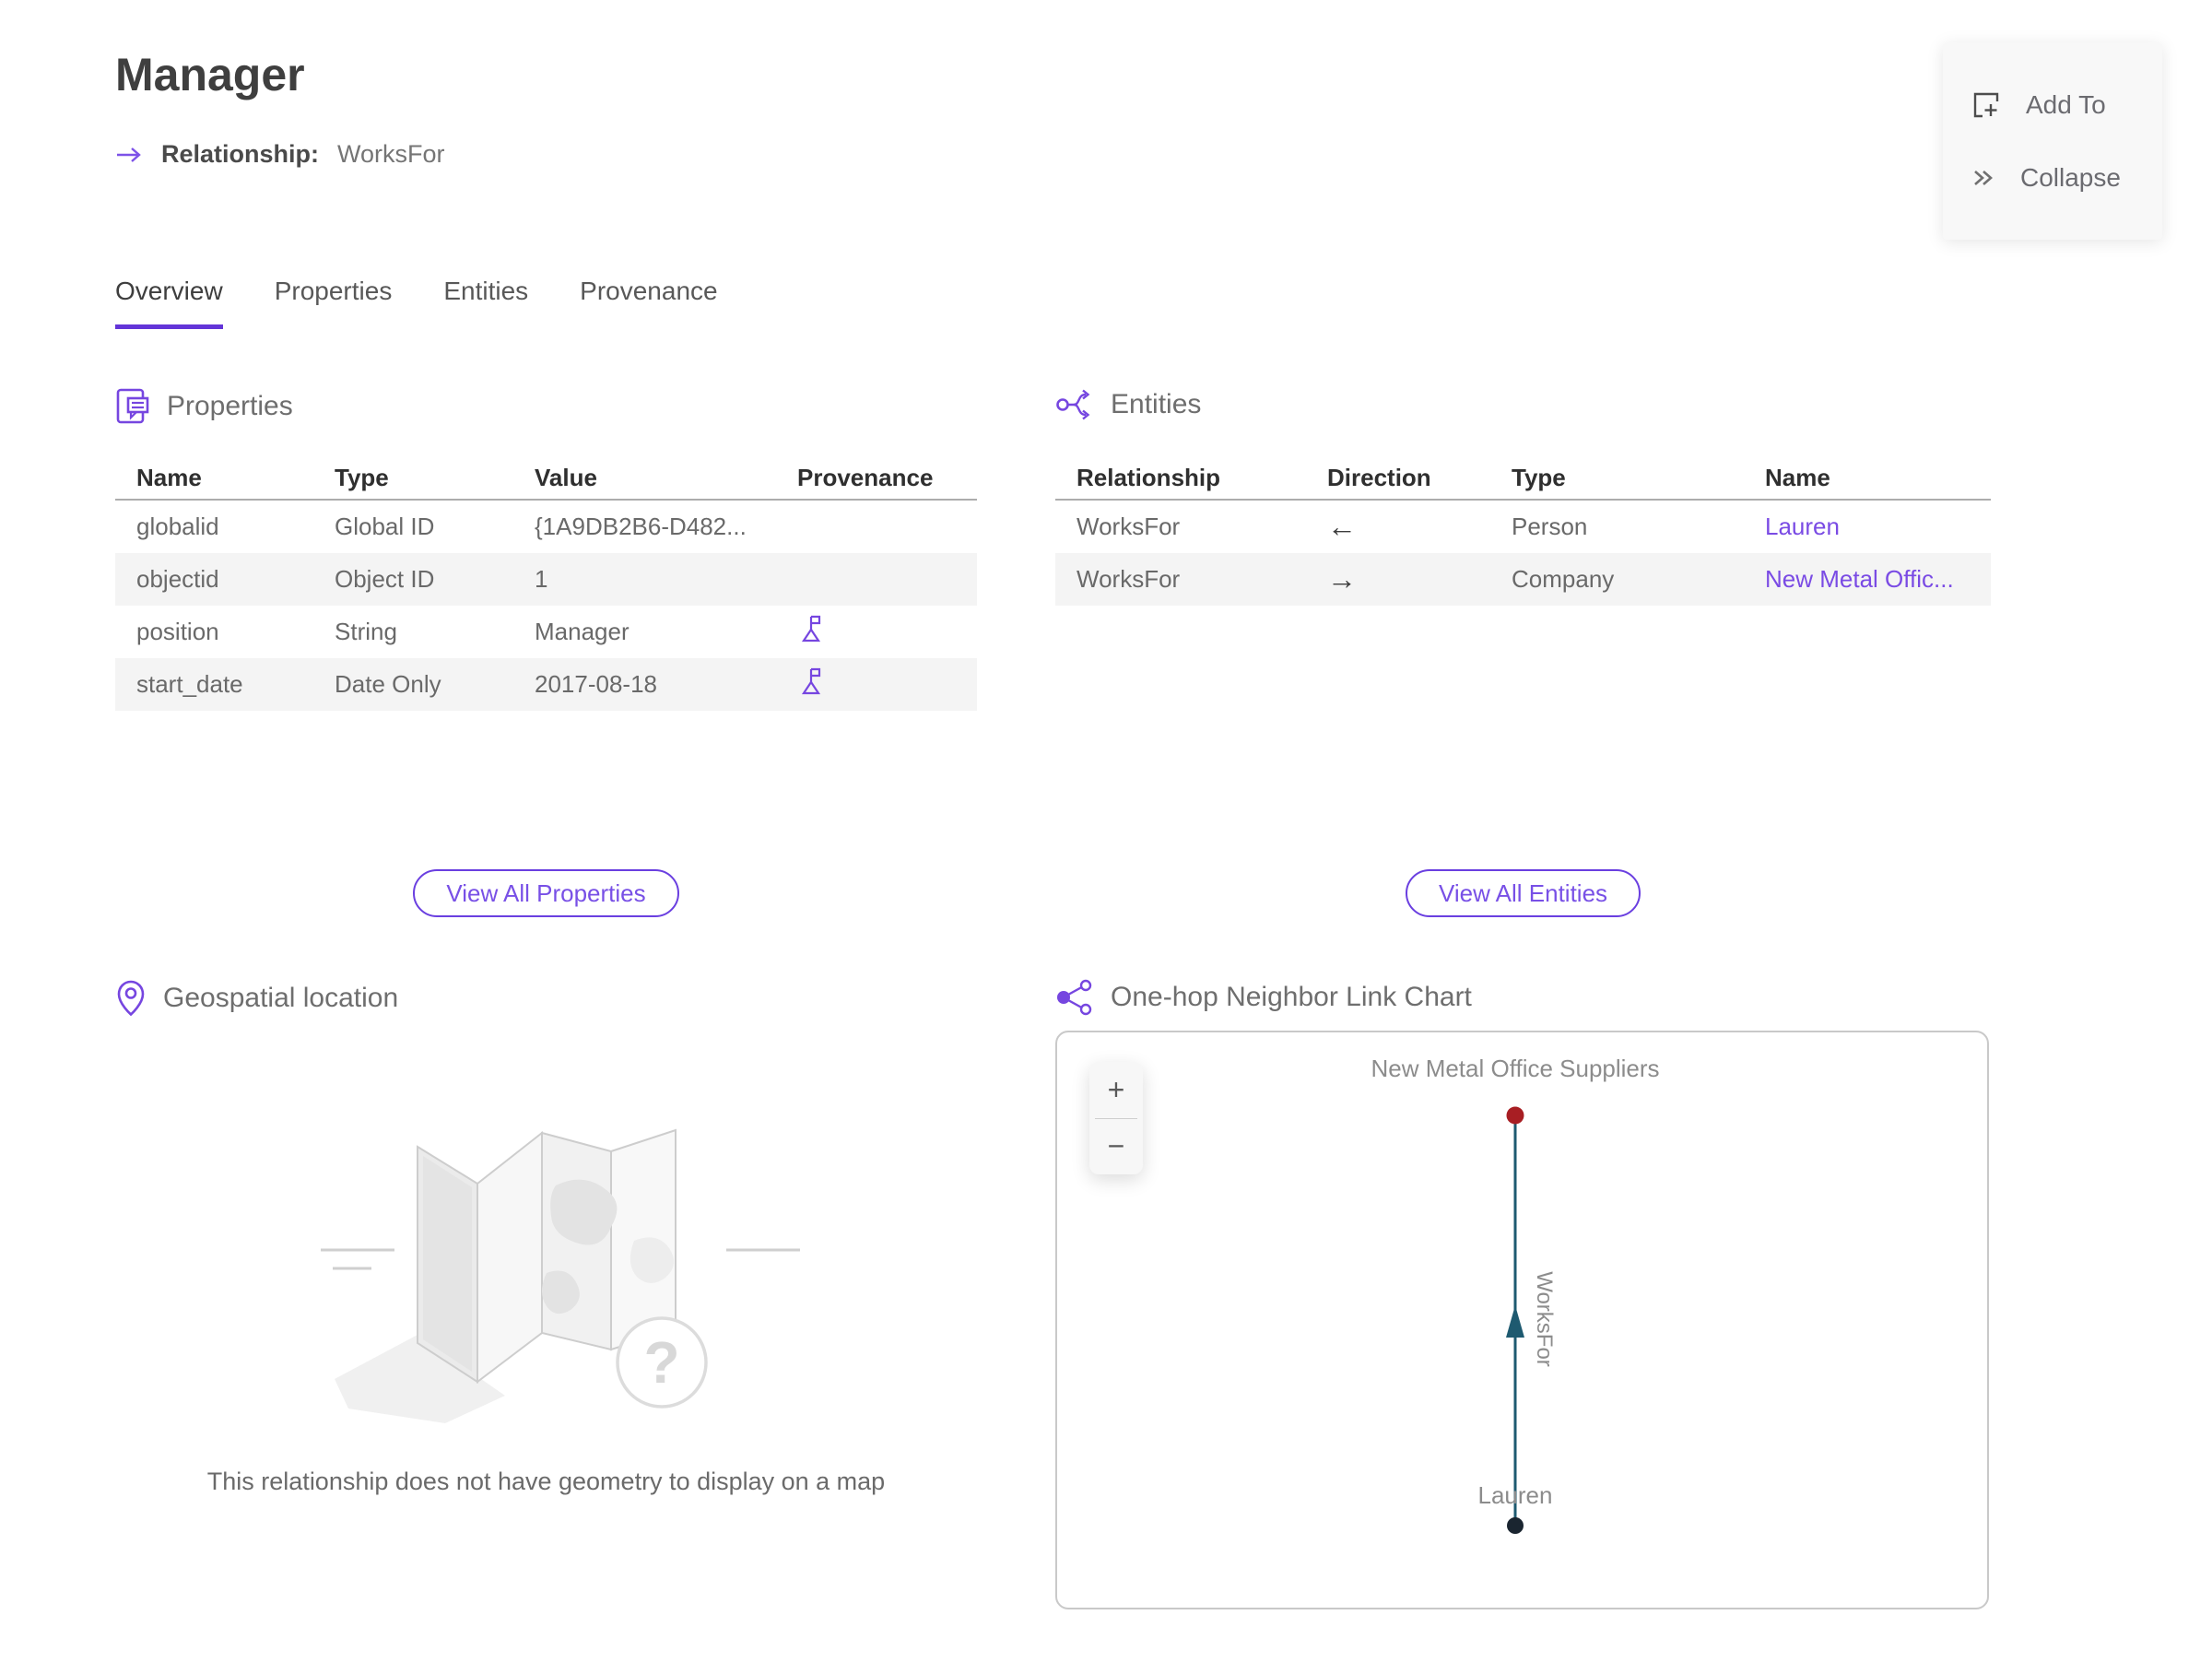  I want to click on map-placeholder: ?, so click(546, 1261).